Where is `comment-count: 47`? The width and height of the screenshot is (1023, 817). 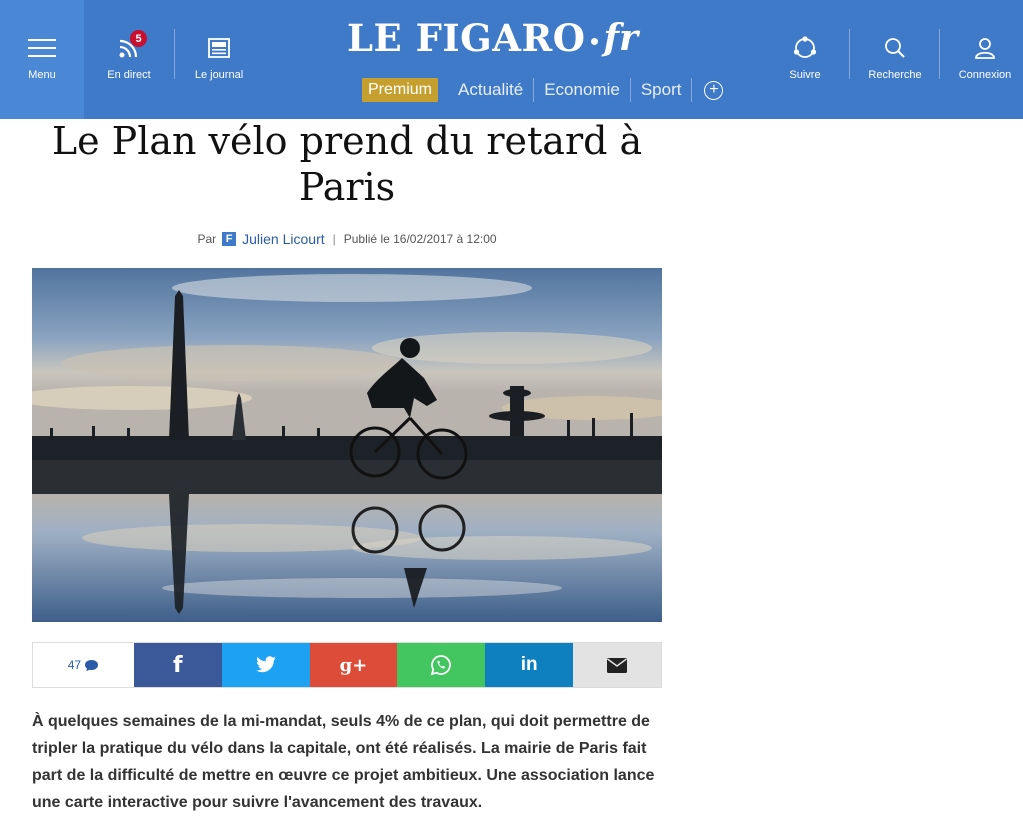 comment-count: 47 is located at coordinates (74, 665).